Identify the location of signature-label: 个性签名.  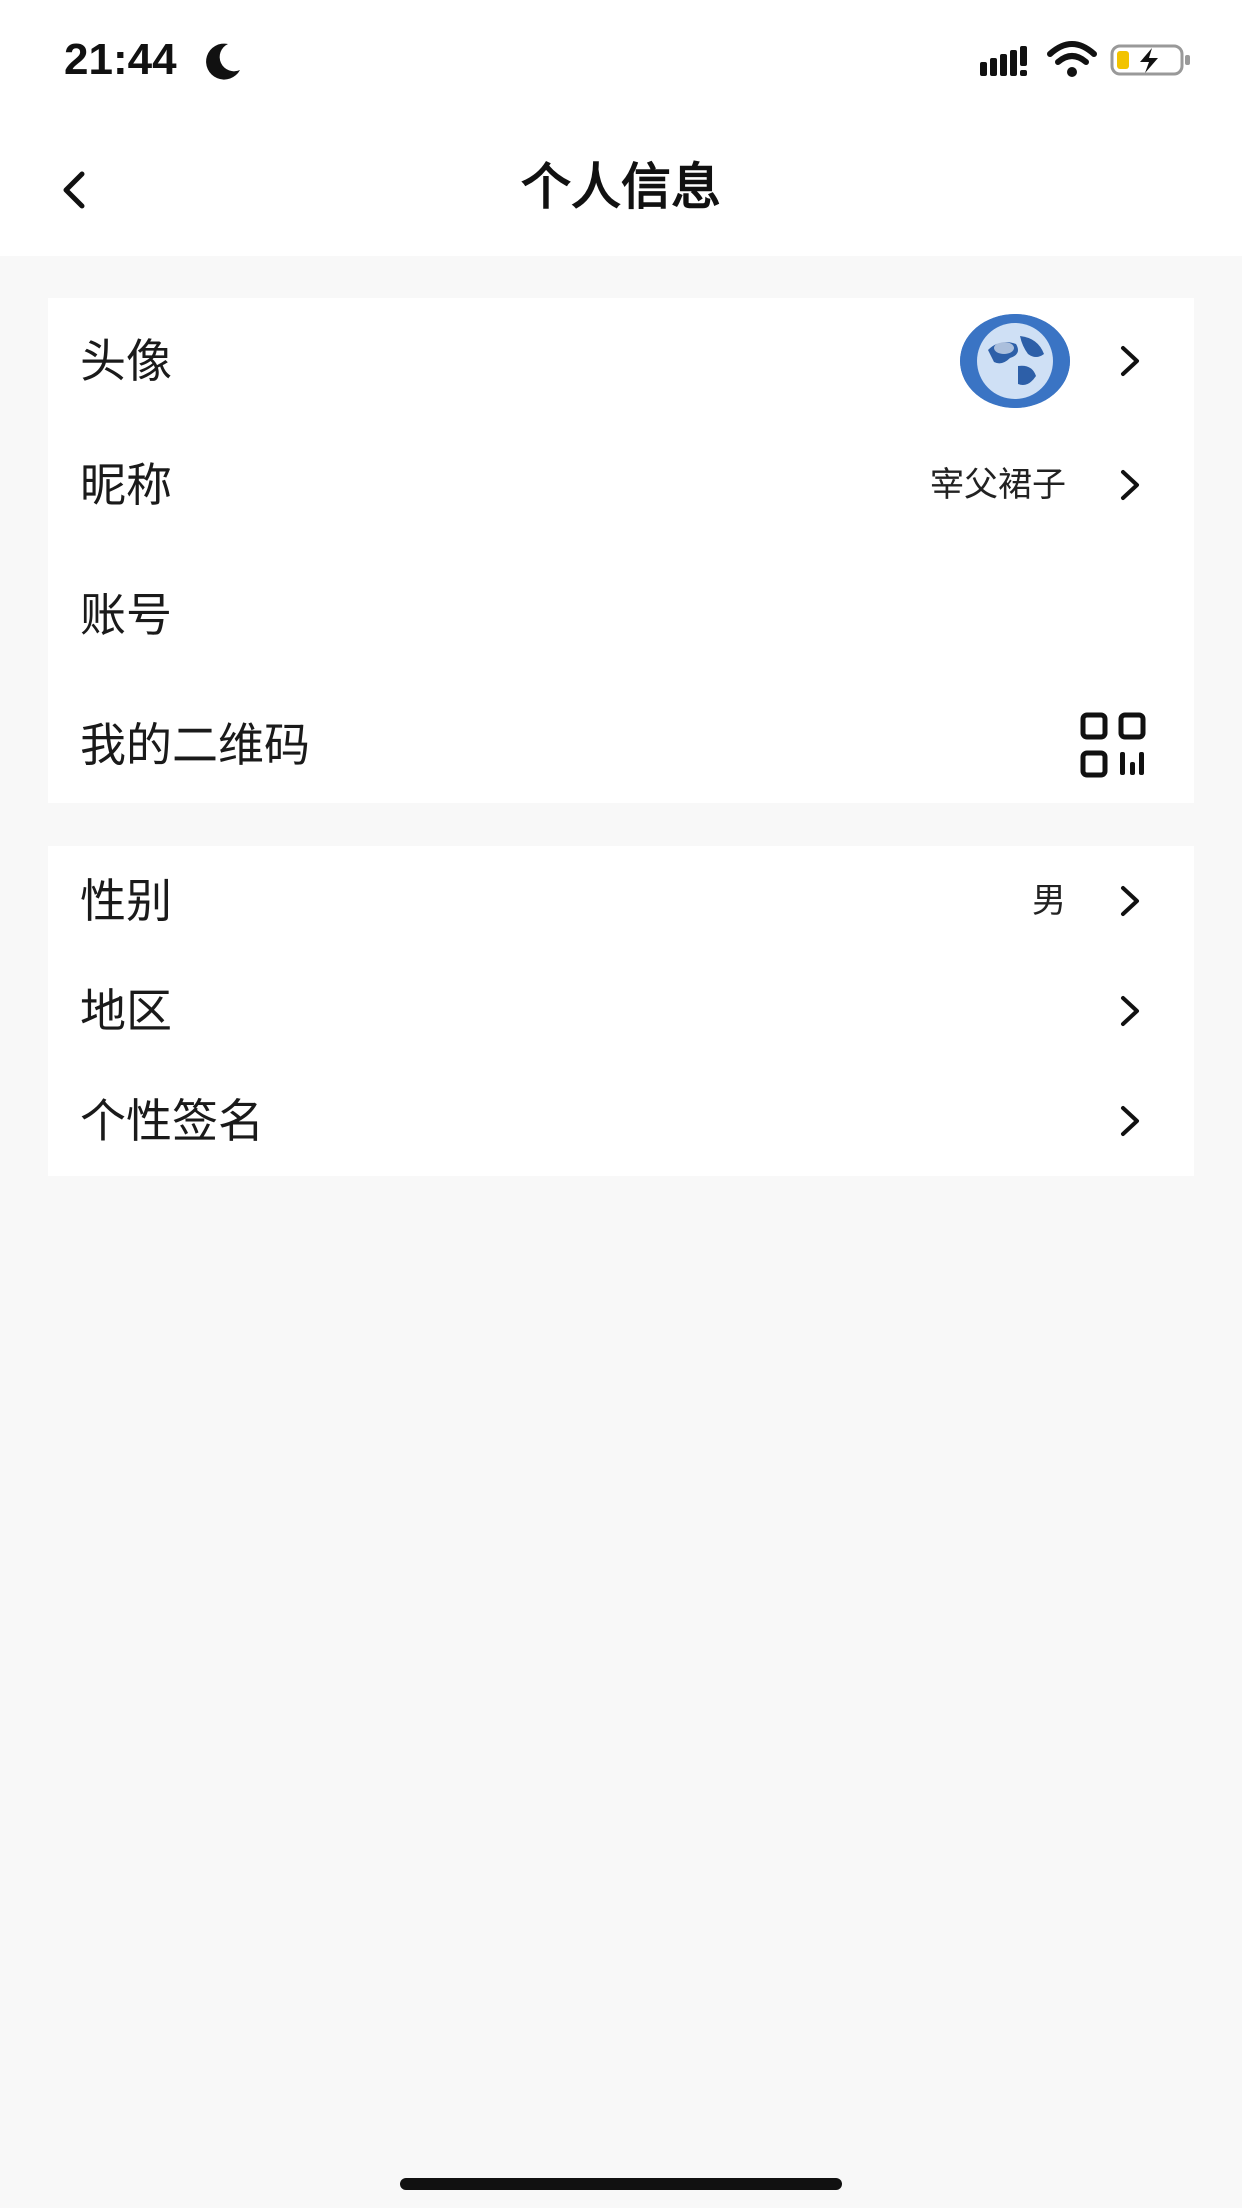
(172, 1121).